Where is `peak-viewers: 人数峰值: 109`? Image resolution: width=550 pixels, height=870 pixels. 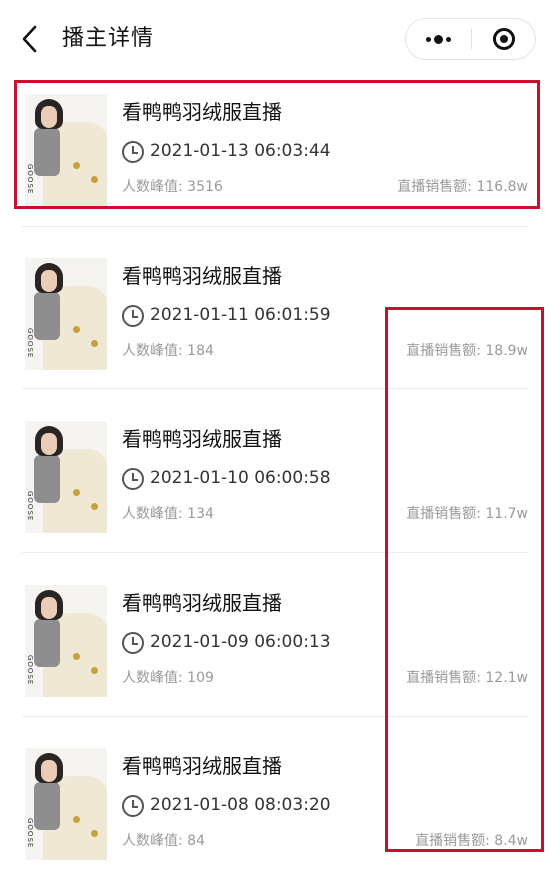
peak-viewers: 人数峰值: 109 is located at coordinates (168, 678).